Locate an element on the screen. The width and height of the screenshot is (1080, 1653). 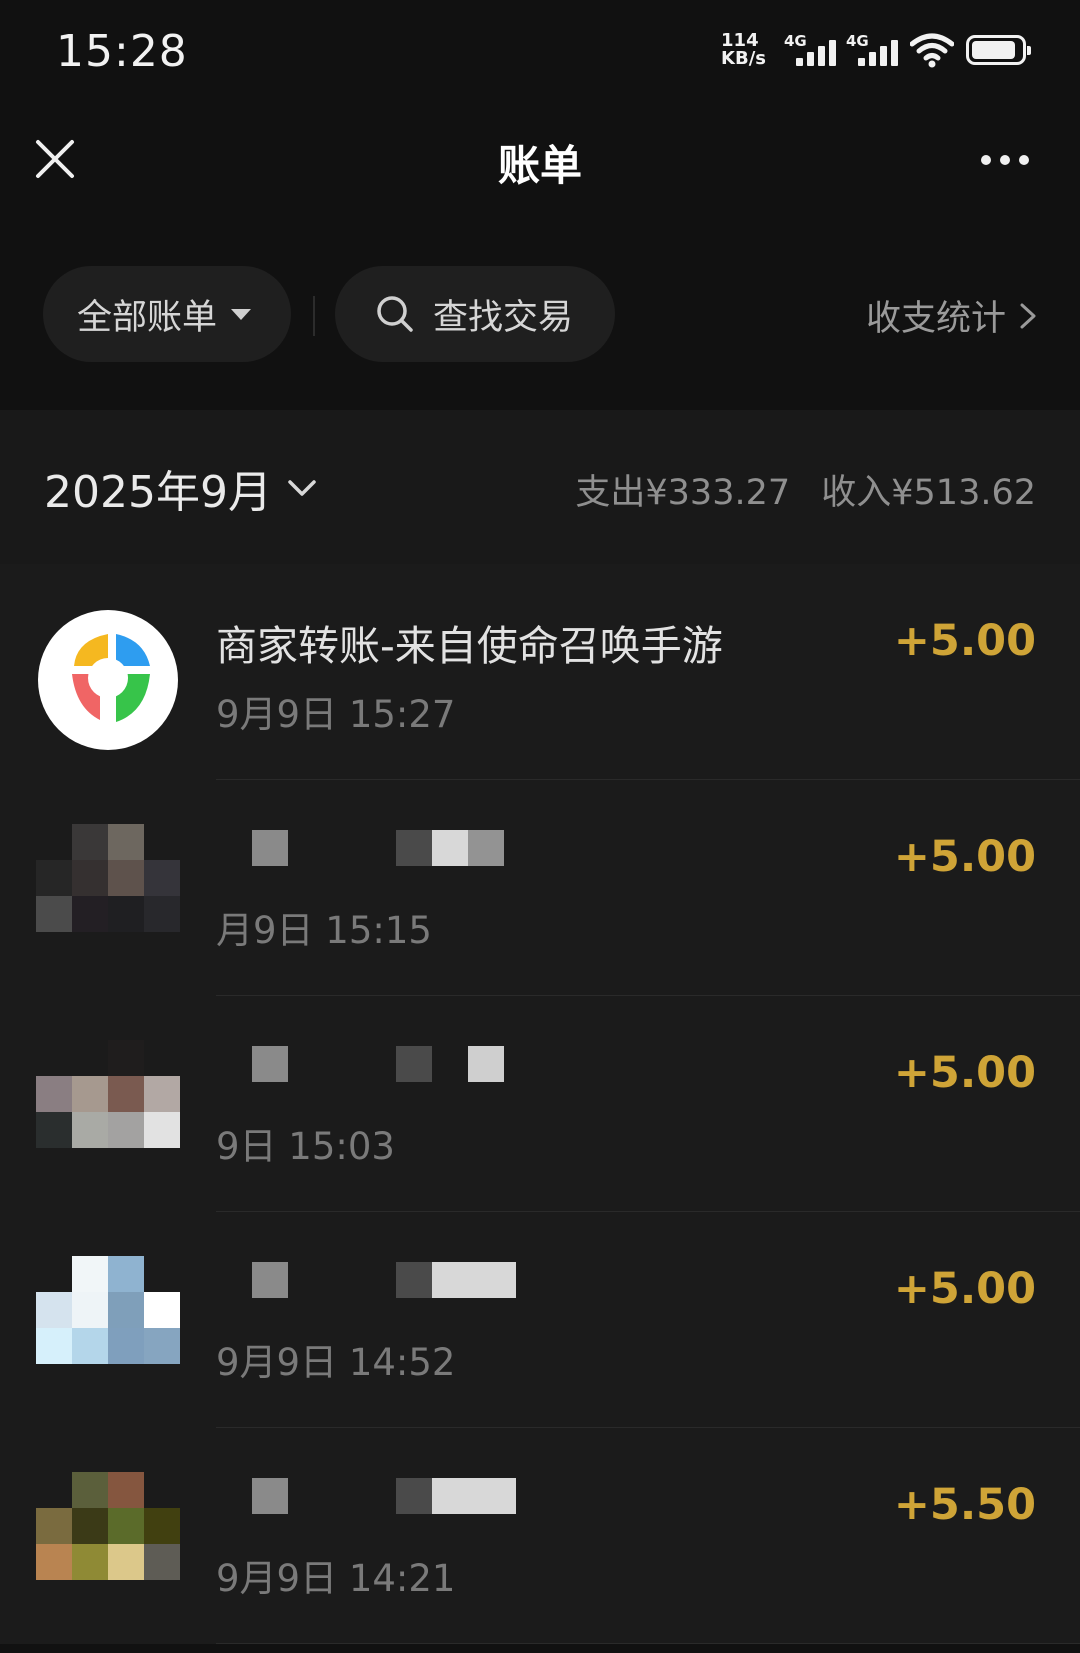
transaction-time: 9日 15:03 is located at coordinates (305, 1146).